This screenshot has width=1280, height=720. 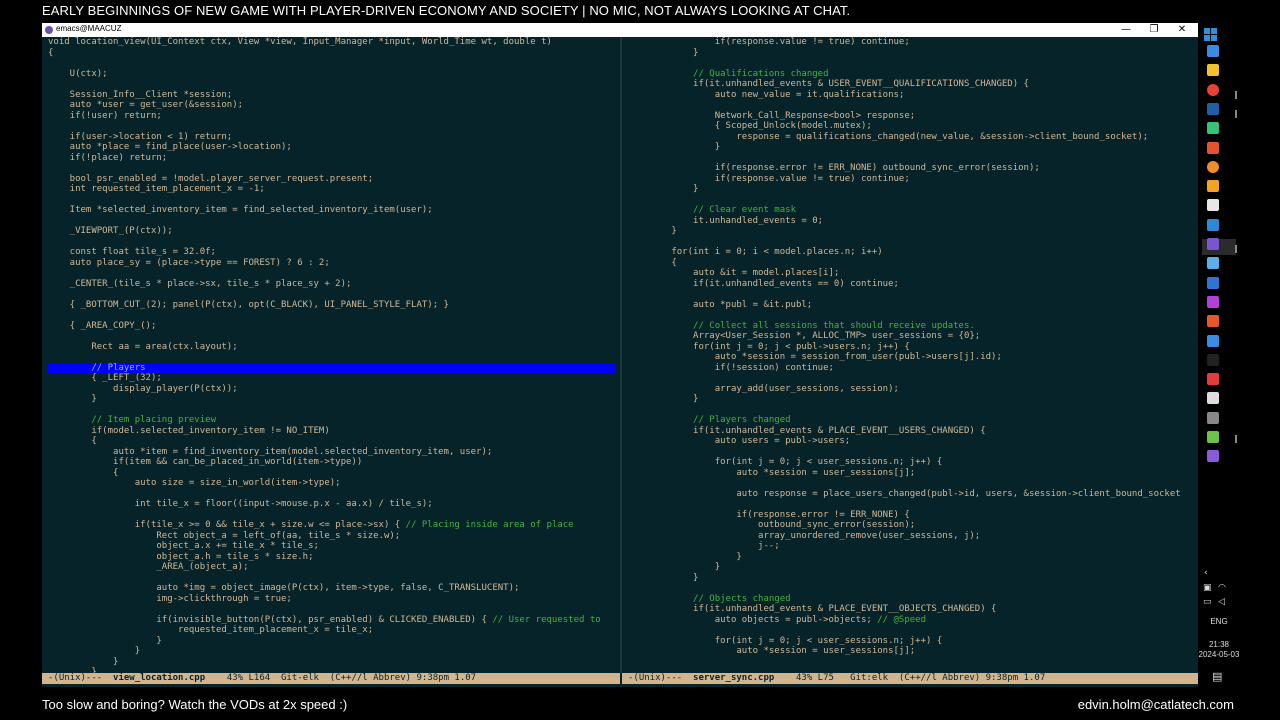 What do you see at coordinates (731, 368) in the screenshot?
I see `code-line: if(!session) continue;` at bounding box center [731, 368].